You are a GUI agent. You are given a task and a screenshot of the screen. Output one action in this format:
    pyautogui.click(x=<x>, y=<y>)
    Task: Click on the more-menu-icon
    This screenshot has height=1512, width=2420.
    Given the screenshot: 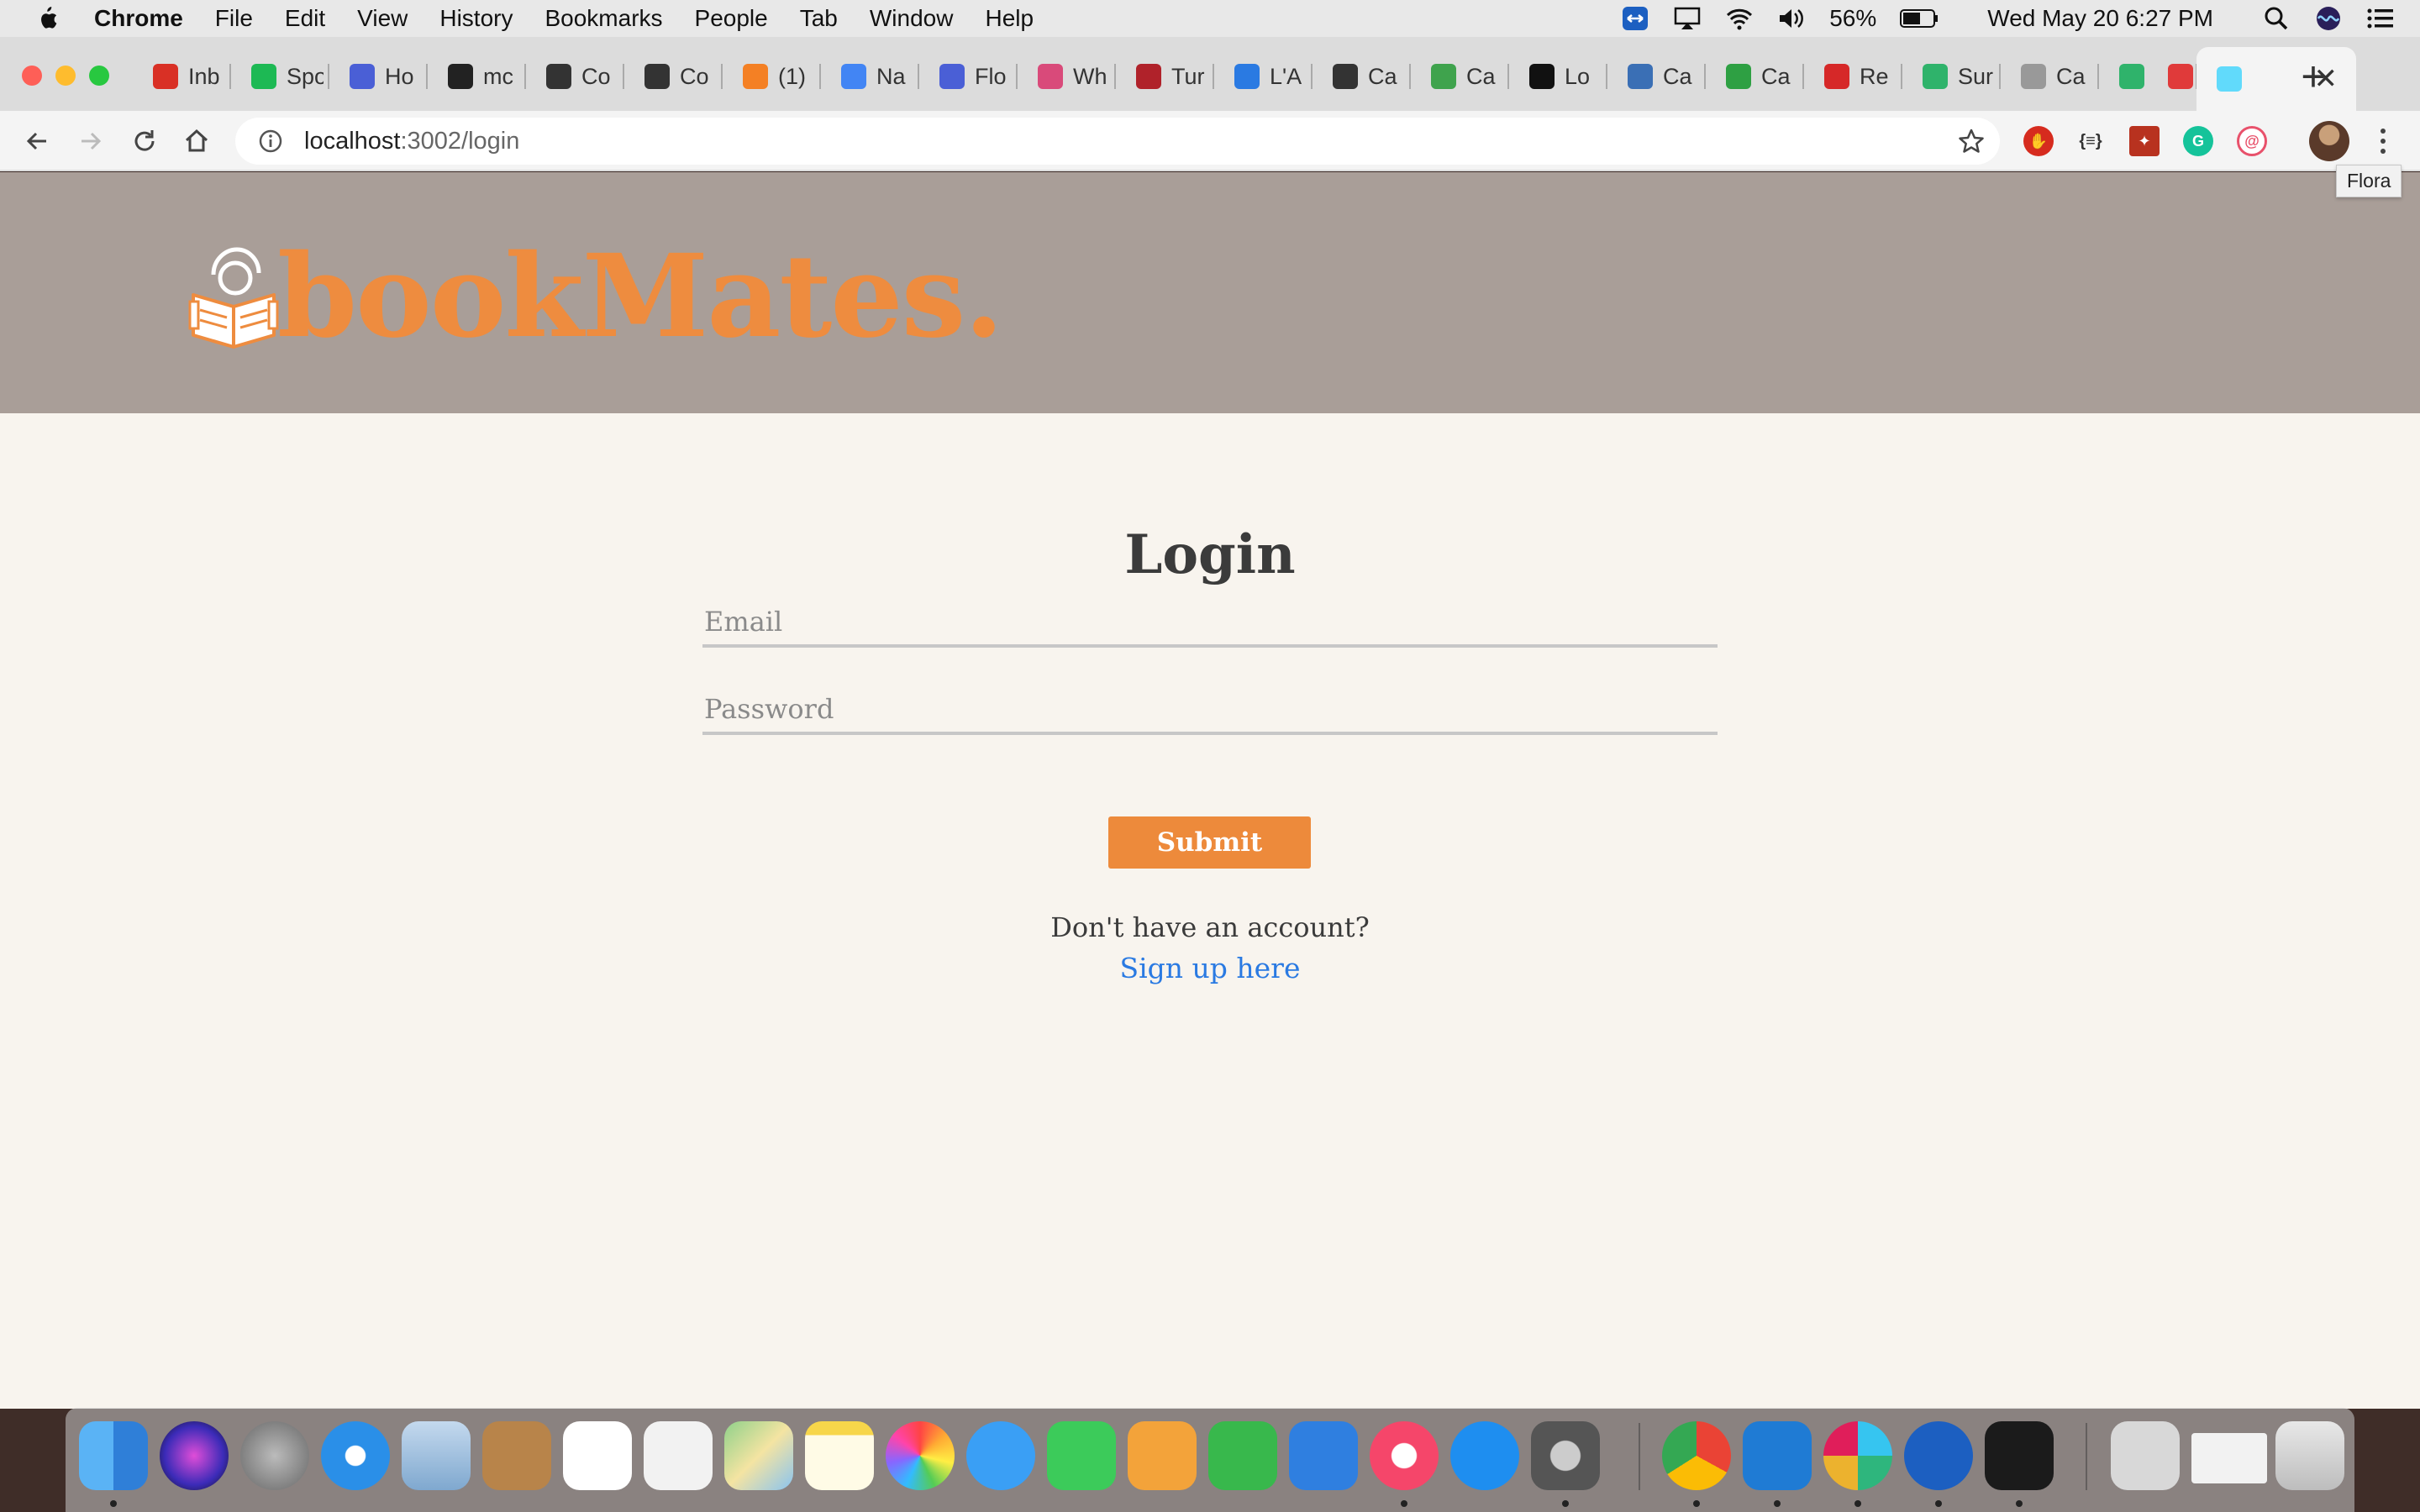 What is the action you would take?
    pyautogui.click(x=2383, y=141)
    